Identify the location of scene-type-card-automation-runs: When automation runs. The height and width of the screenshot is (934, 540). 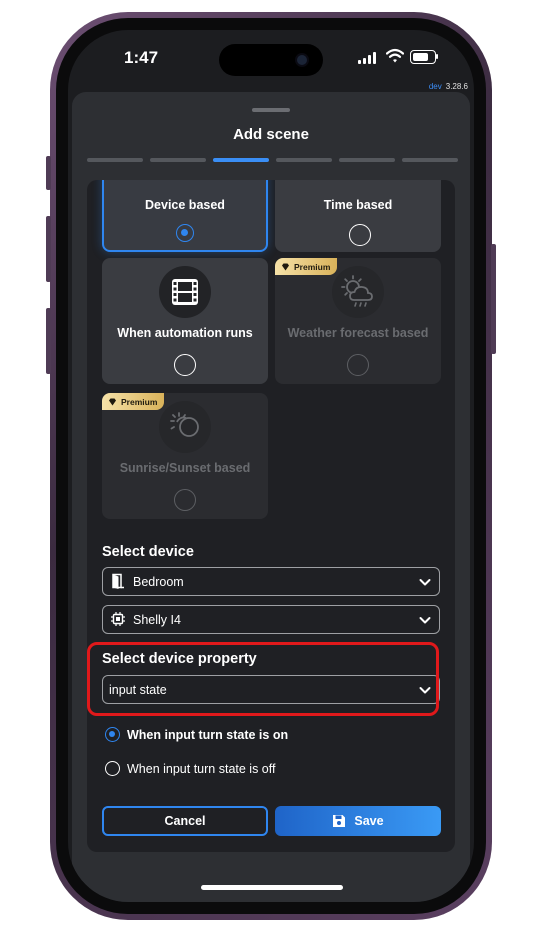
(185, 321).